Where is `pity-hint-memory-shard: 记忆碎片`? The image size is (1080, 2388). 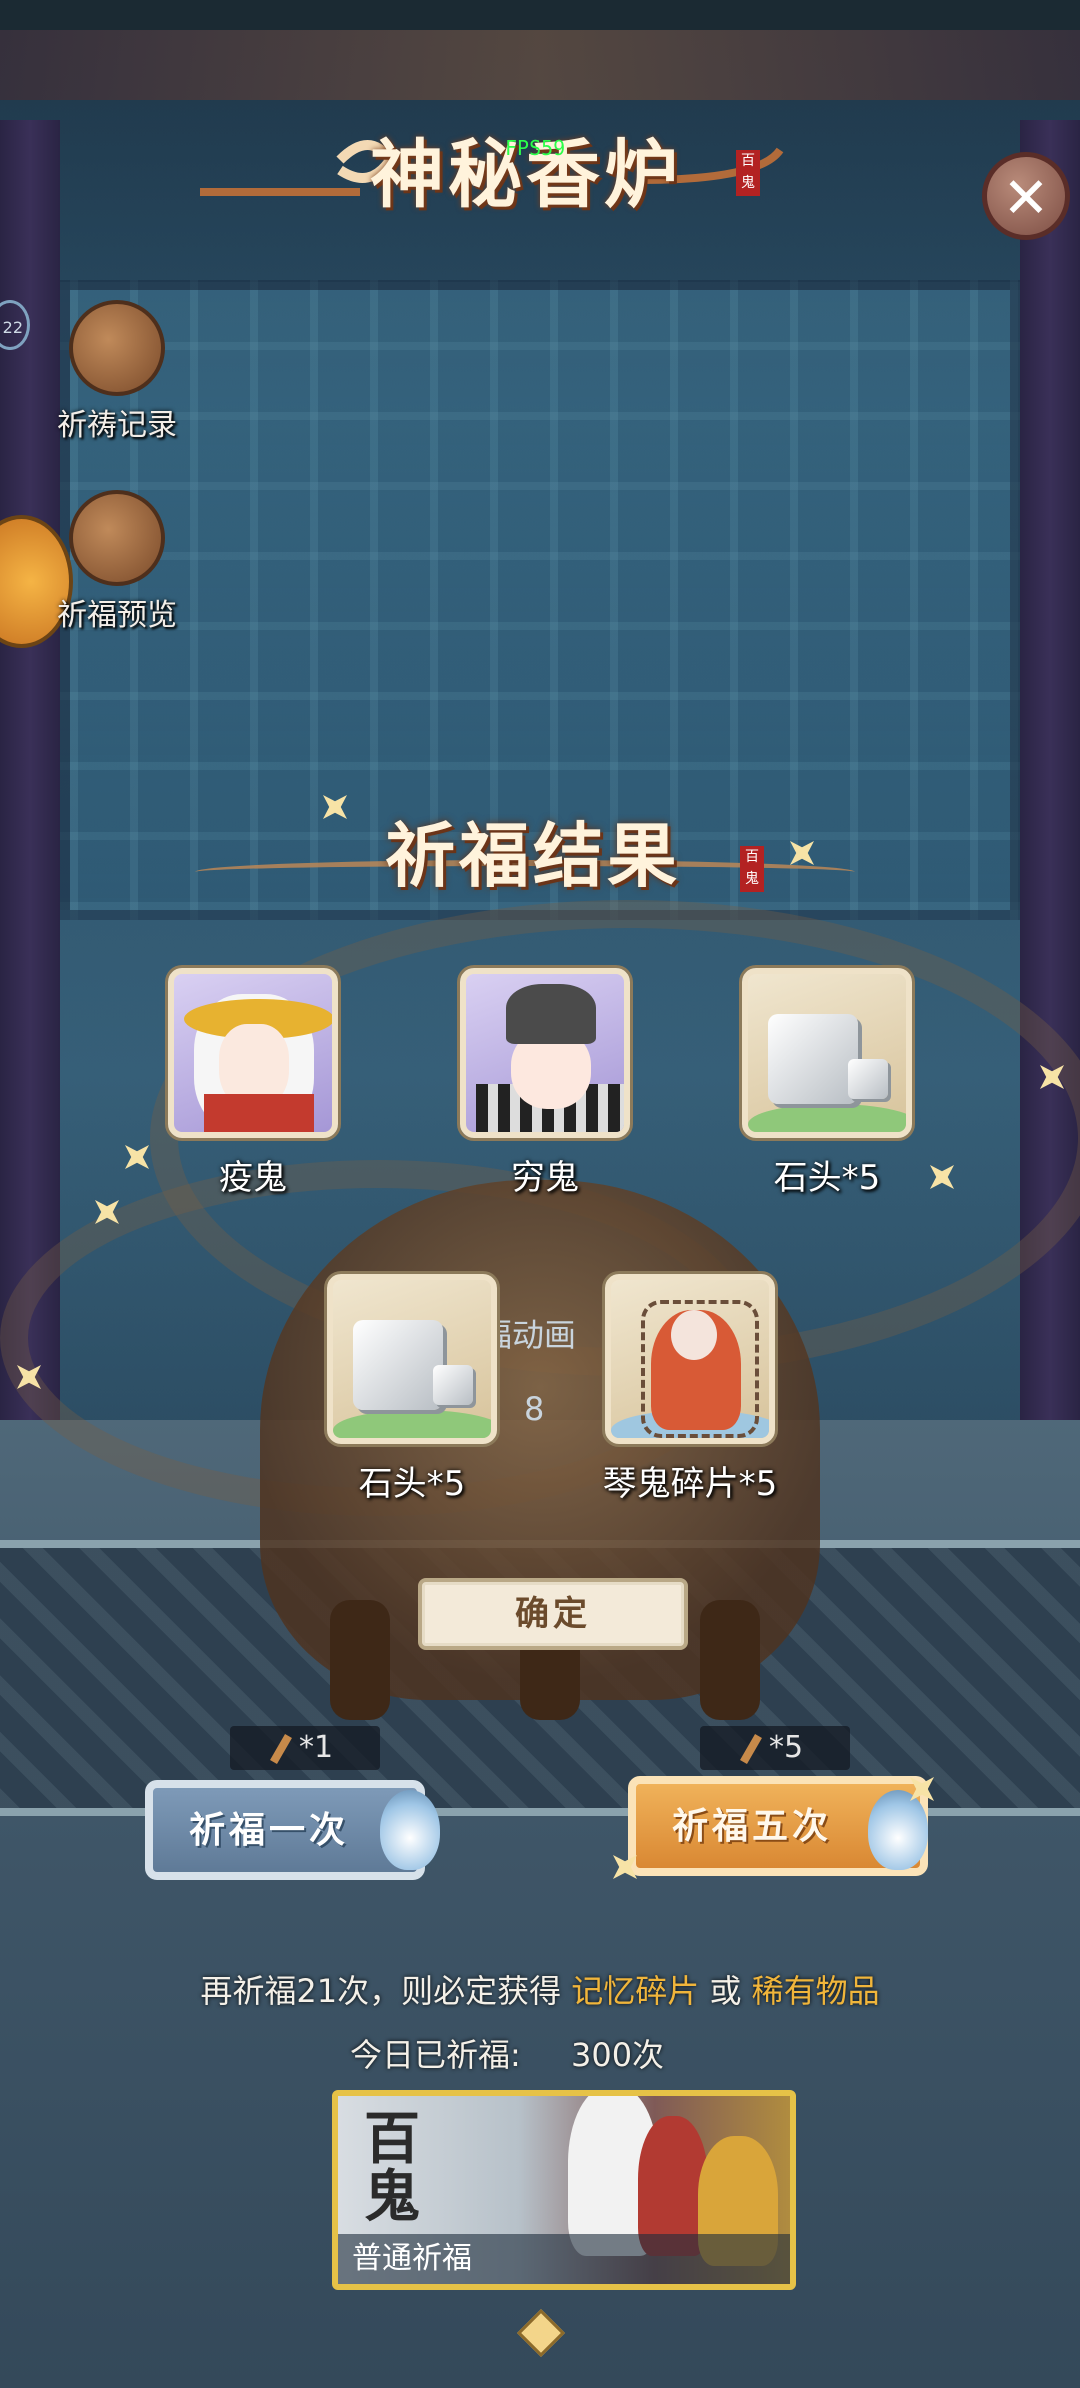 pity-hint-memory-shard: 记忆碎片 is located at coordinates (635, 1991).